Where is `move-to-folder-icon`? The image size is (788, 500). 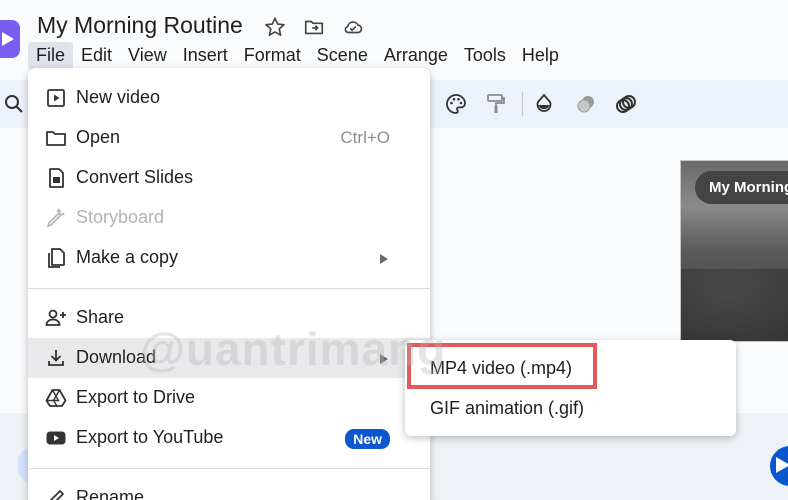
move-to-folder-icon is located at coordinates (314, 27).